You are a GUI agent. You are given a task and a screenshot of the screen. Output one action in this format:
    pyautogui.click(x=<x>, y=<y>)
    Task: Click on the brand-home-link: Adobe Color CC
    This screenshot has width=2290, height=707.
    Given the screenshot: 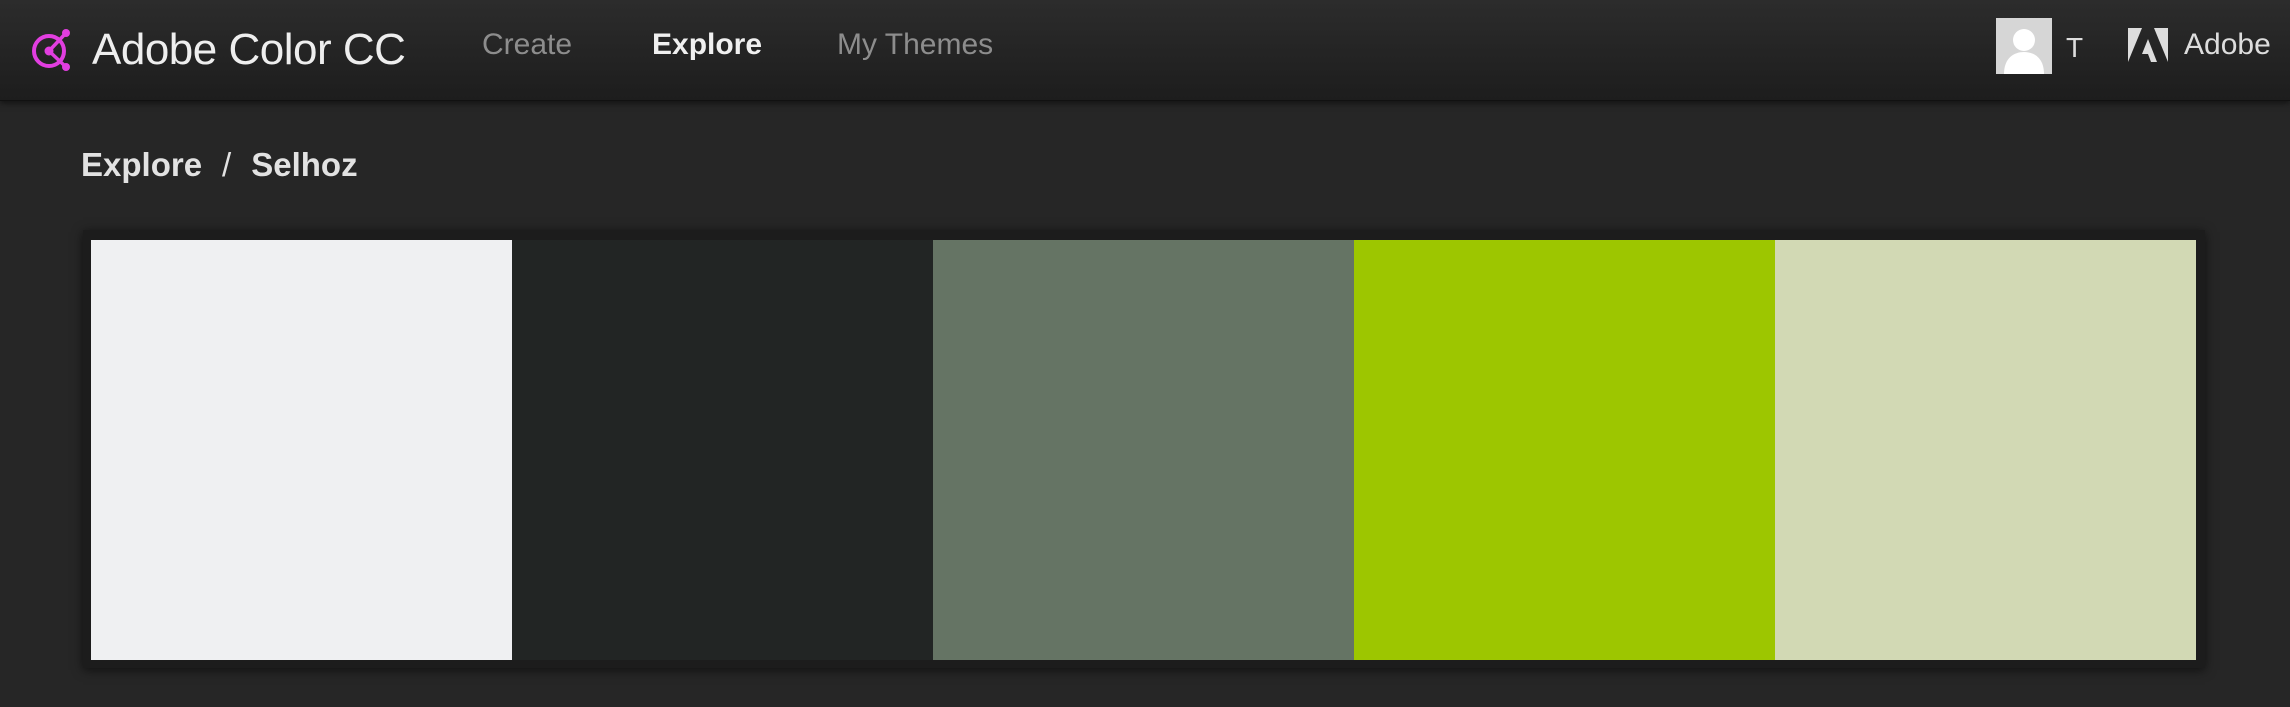 What is the action you would take?
    pyautogui.click(x=217, y=50)
    